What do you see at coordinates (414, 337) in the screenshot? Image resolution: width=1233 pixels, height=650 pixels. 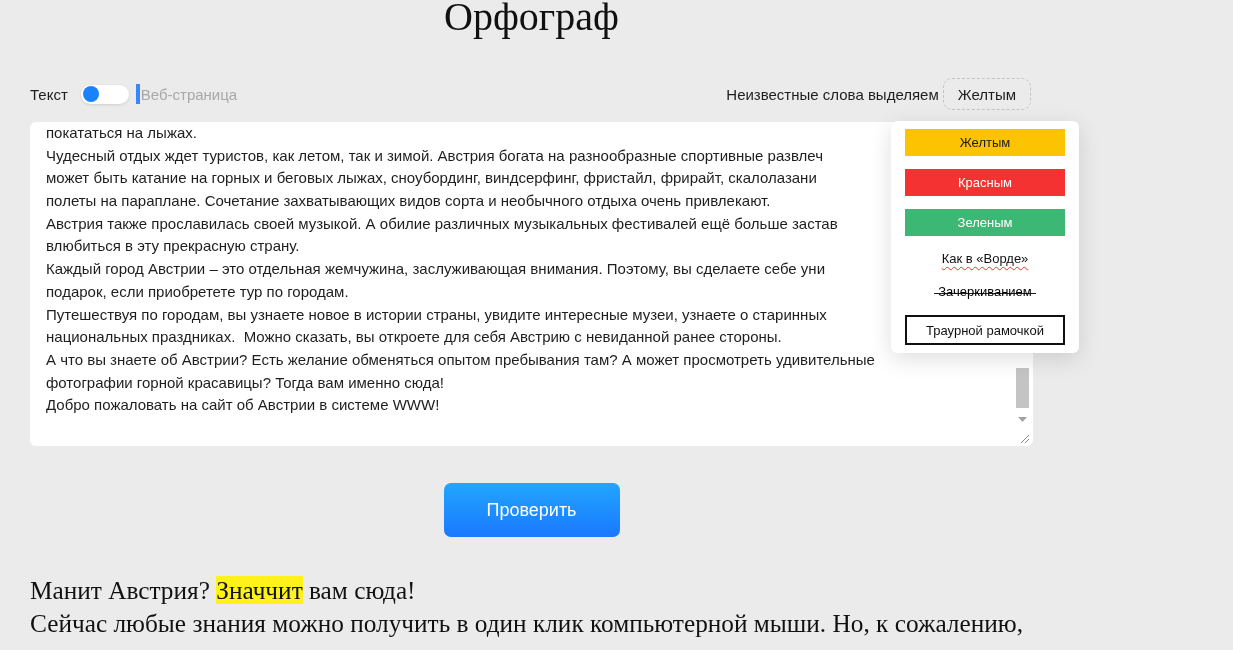 I see `text-line: национальных праздниках. Можно сказать, вы откроете для себя Австрию с невиданной ранее стороны.` at bounding box center [414, 337].